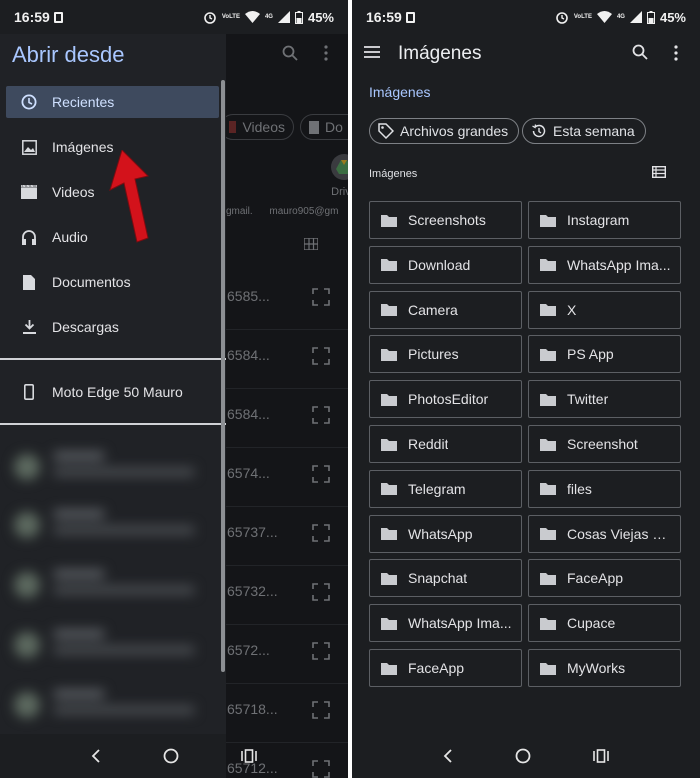 The height and width of the screenshot is (778, 700). Describe the element at coordinates (594, 131) in the screenshot. I see `chip-label: Esta semana` at that location.